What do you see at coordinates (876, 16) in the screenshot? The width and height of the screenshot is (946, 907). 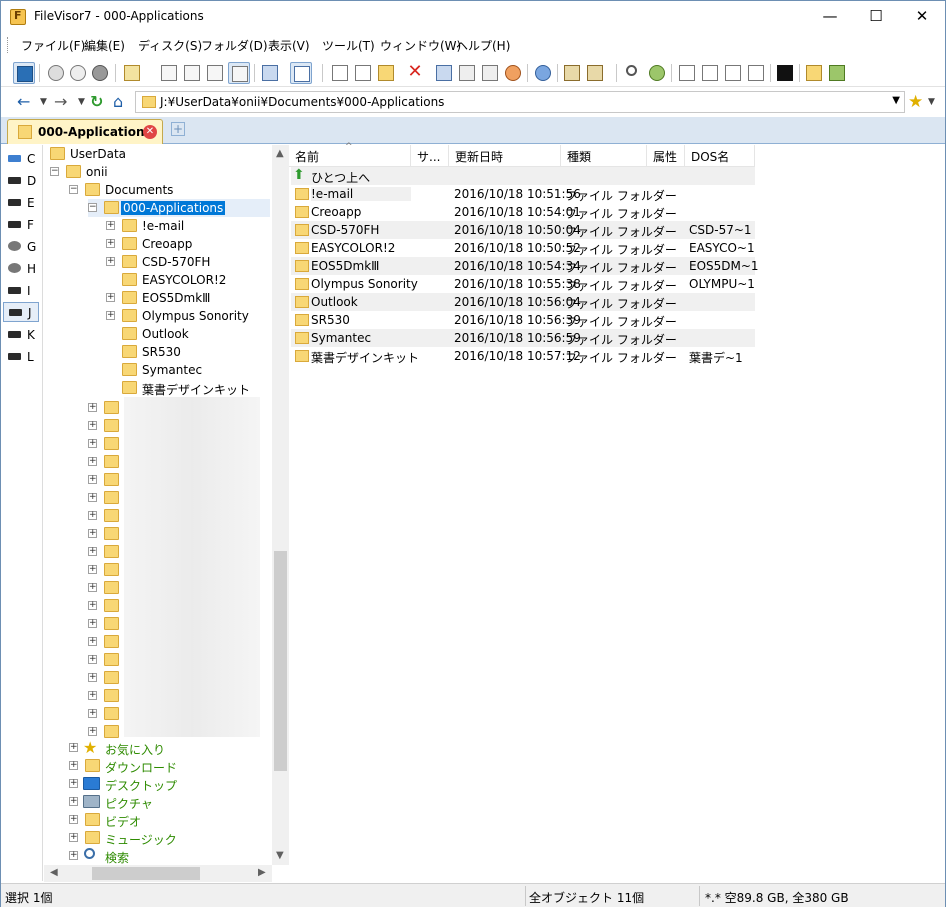 I see `maximize-button: ☐` at bounding box center [876, 16].